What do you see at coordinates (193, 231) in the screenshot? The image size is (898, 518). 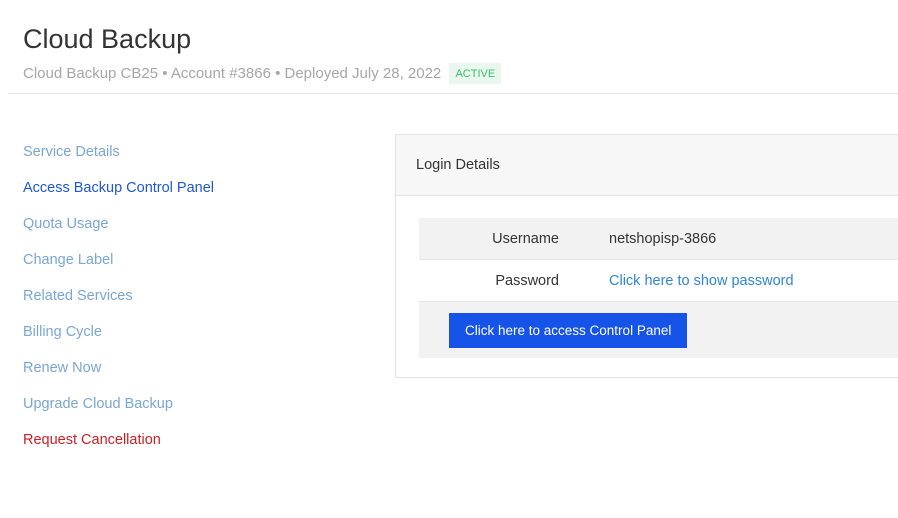 I see `sidebar-item-quota-usage: Quota Usage` at bounding box center [193, 231].